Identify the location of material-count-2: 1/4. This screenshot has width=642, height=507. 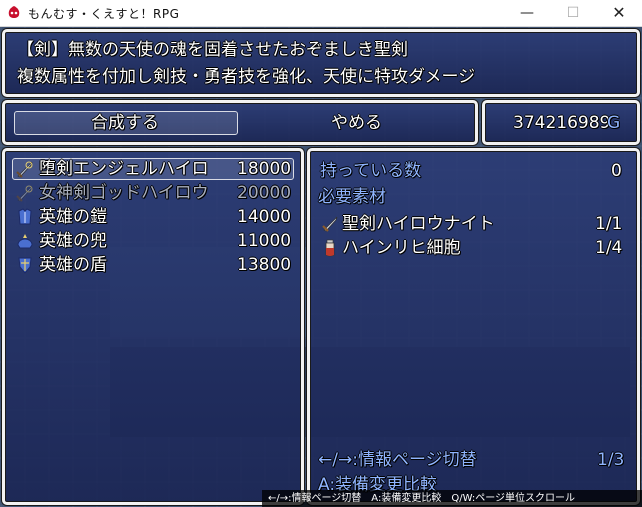
(609, 248).